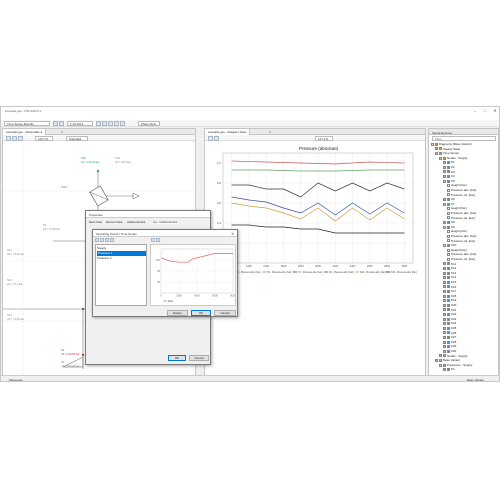 The image size is (500, 500). I want to click on time-series-dialog-close-icon: ✕, so click(232, 234).